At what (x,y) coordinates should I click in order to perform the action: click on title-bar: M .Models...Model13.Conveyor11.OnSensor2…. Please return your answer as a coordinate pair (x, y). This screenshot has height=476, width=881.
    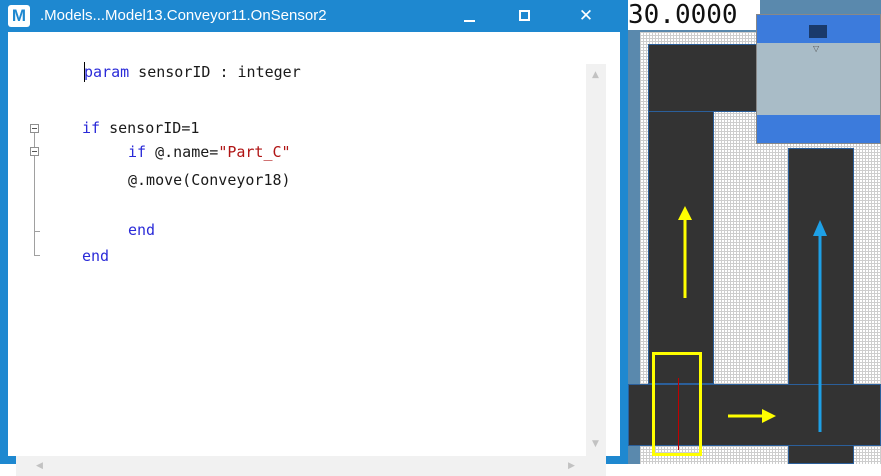
    Looking at the image, I should click on (314, 16).